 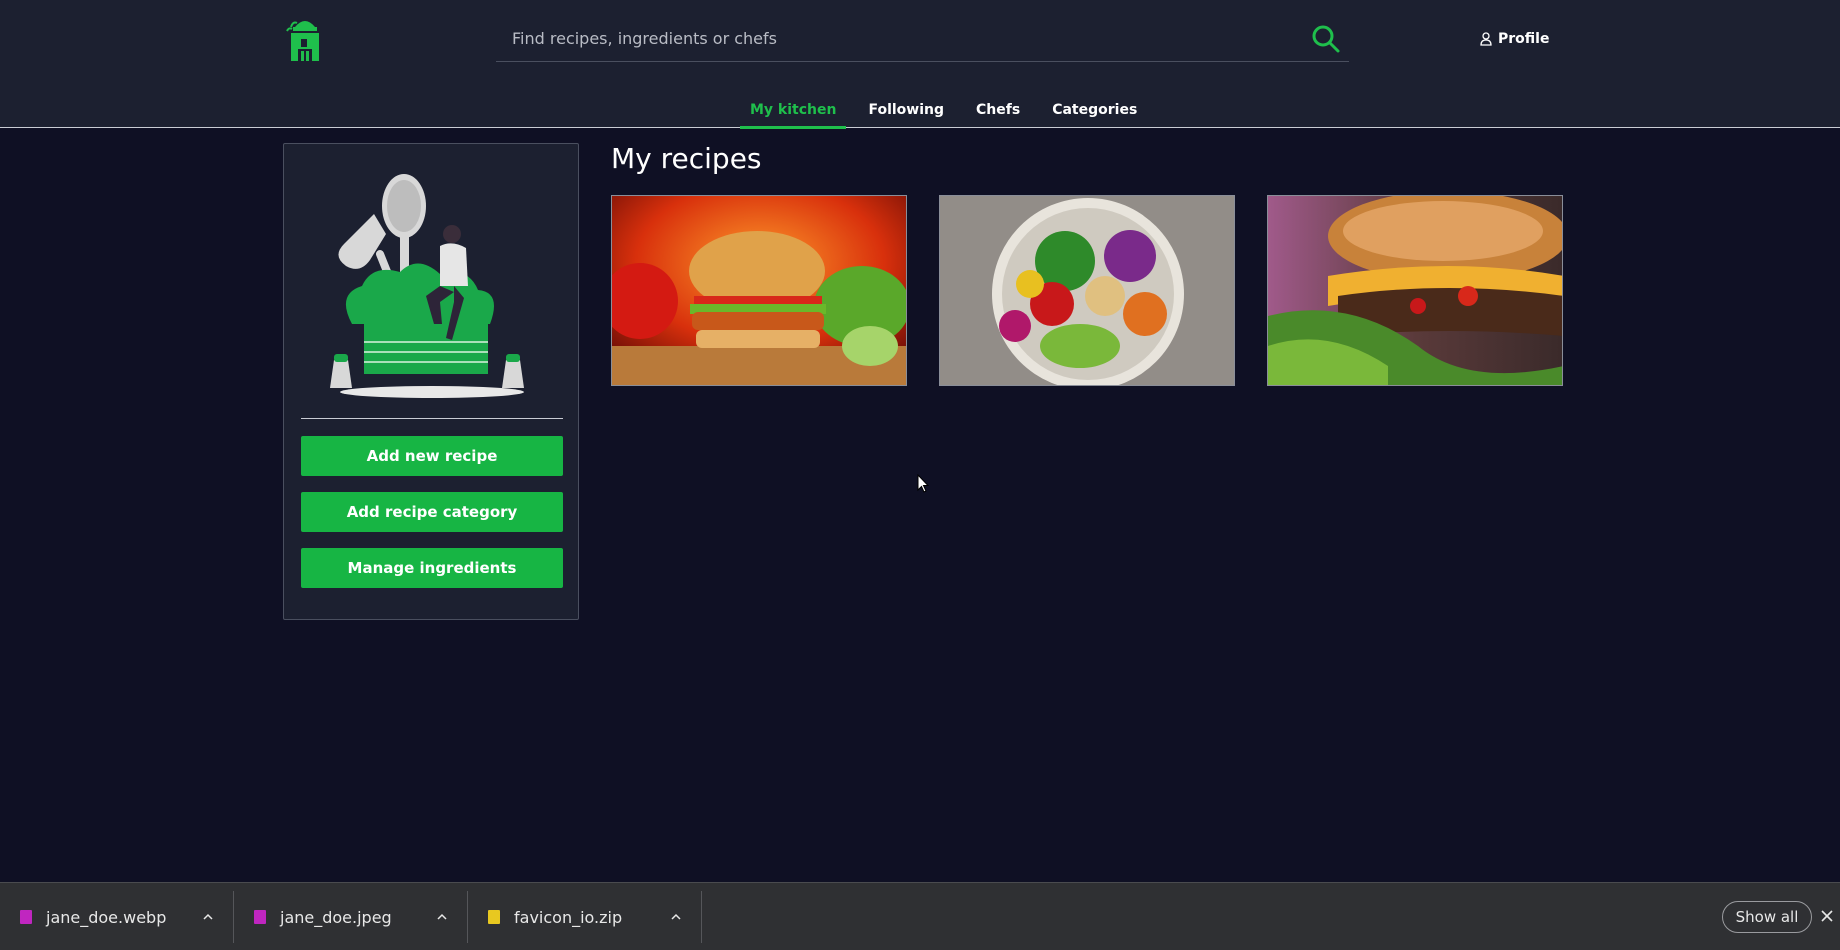 What do you see at coordinates (432, 512) in the screenshot?
I see `add-category-button: Add recipe category` at bounding box center [432, 512].